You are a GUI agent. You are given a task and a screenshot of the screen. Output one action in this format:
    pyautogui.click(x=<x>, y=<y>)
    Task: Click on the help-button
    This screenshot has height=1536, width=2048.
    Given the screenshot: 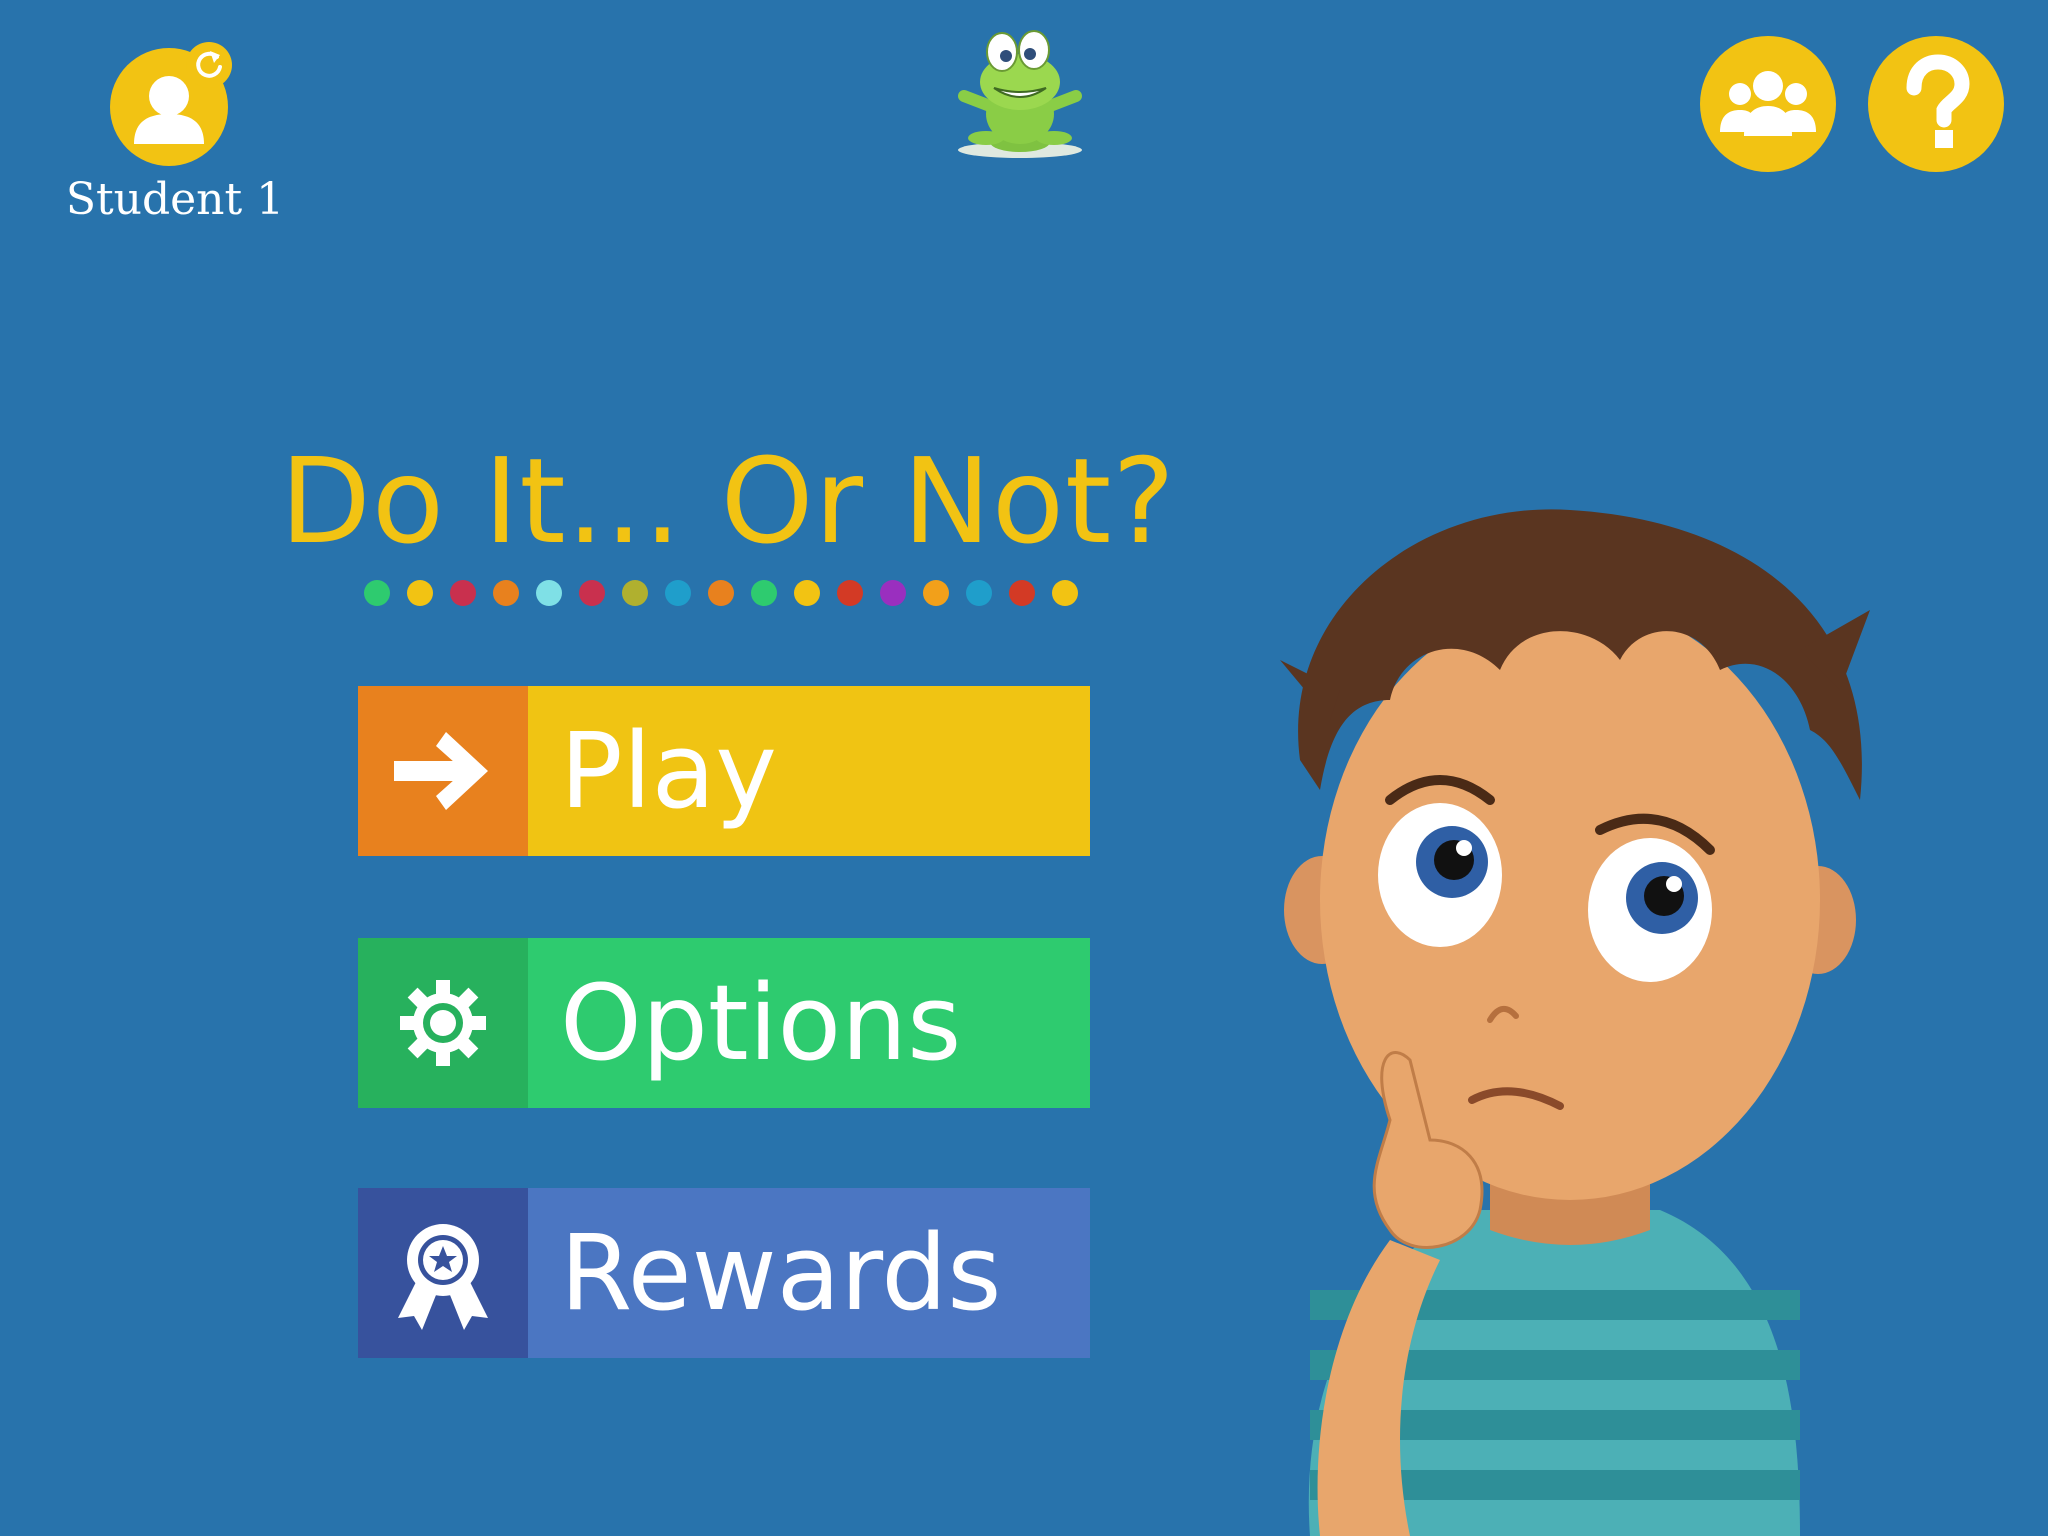 What is the action you would take?
    pyautogui.click(x=1936, y=104)
    